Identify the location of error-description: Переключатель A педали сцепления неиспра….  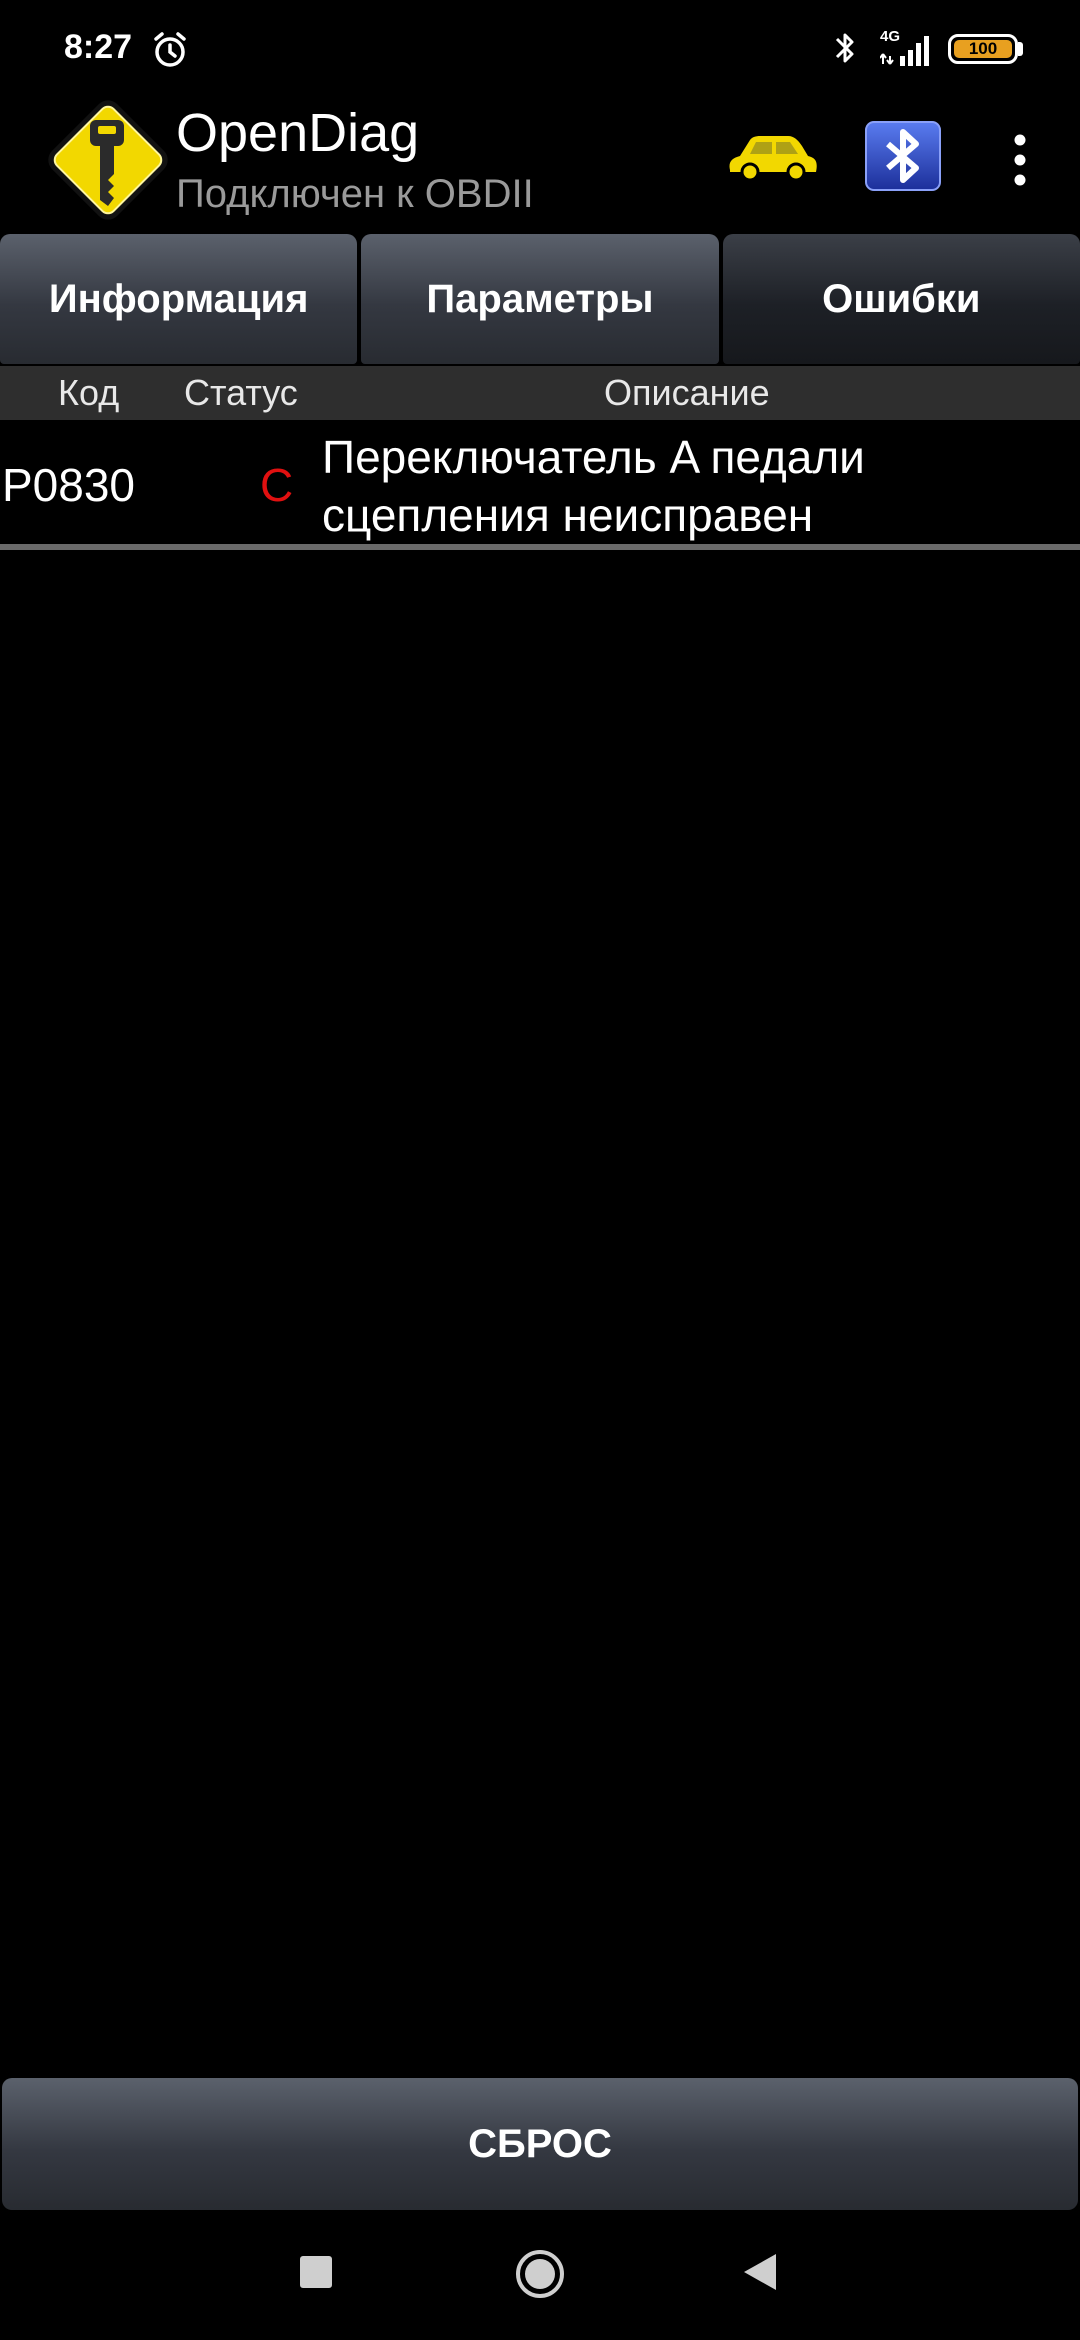
(593, 486).